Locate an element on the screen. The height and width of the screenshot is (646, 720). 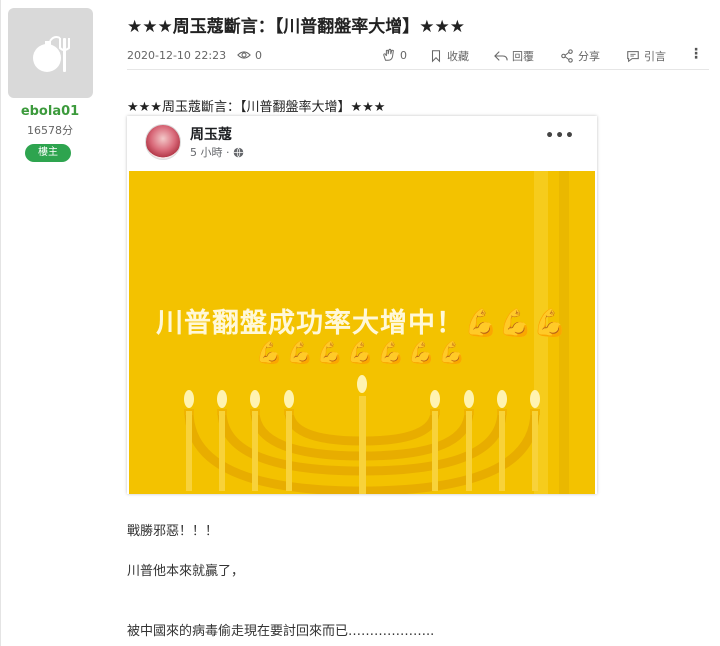
bomb-fork-avatar-icon is located at coordinates (51, 54).